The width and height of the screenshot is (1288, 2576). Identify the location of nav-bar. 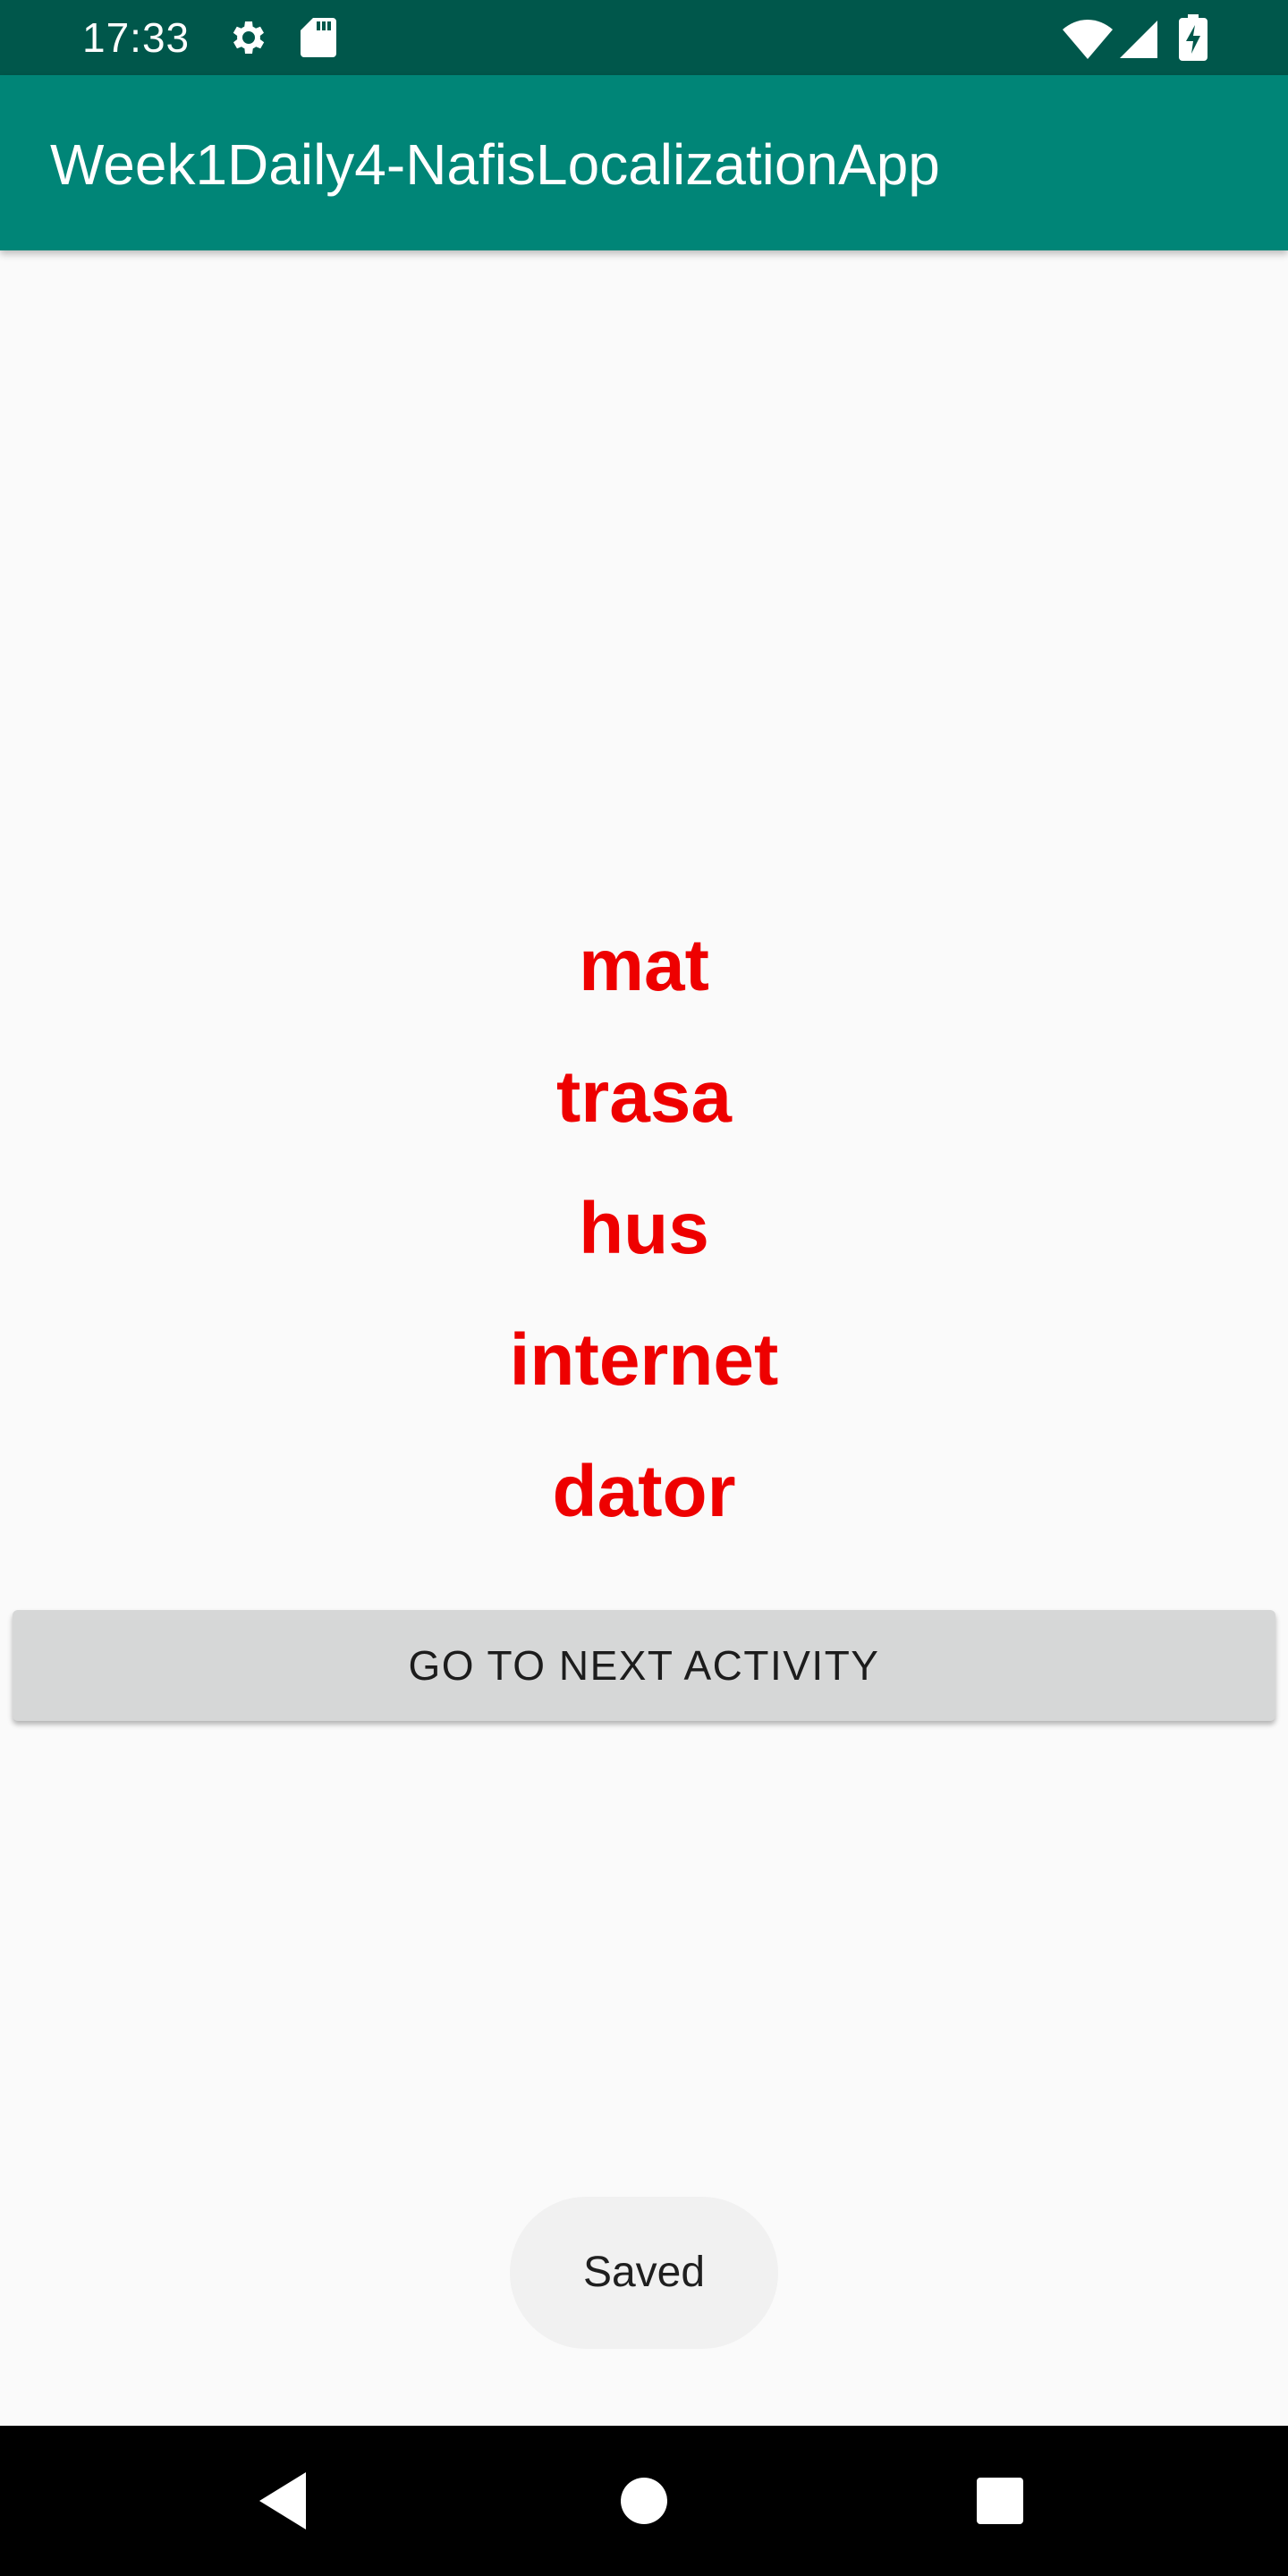
(644, 2501).